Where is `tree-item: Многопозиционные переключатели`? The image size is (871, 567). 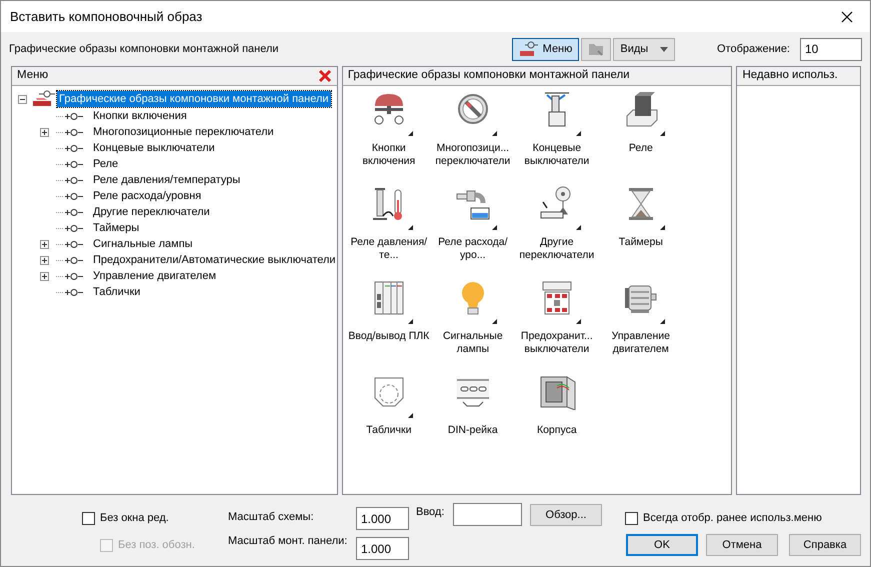 tree-item: Многопозиционные переключатели is located at coordinates (183, 132).